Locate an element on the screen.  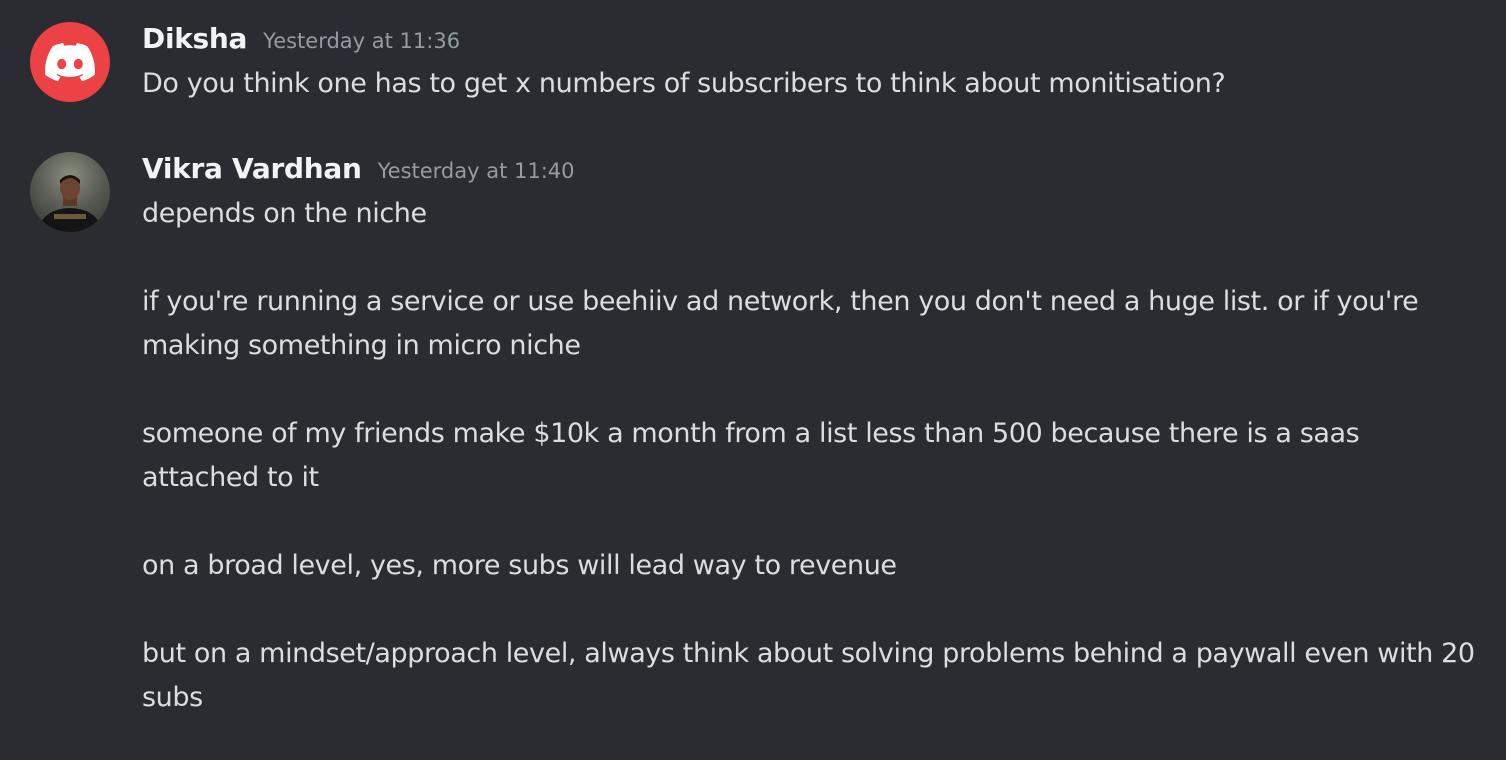
user-photo-icon is located at coordinates (70, 203).